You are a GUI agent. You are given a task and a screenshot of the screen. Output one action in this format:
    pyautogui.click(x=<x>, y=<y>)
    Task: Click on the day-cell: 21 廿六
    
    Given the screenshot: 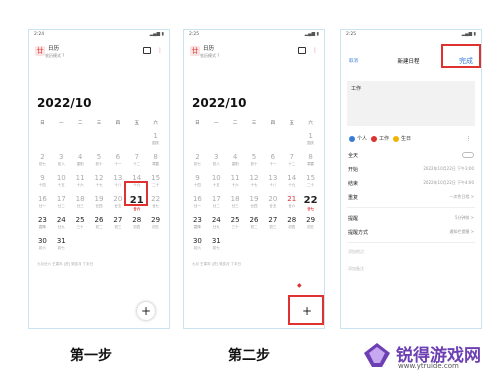 What is the action you would take?
    pyautogui.click(x=291, y=204)
    